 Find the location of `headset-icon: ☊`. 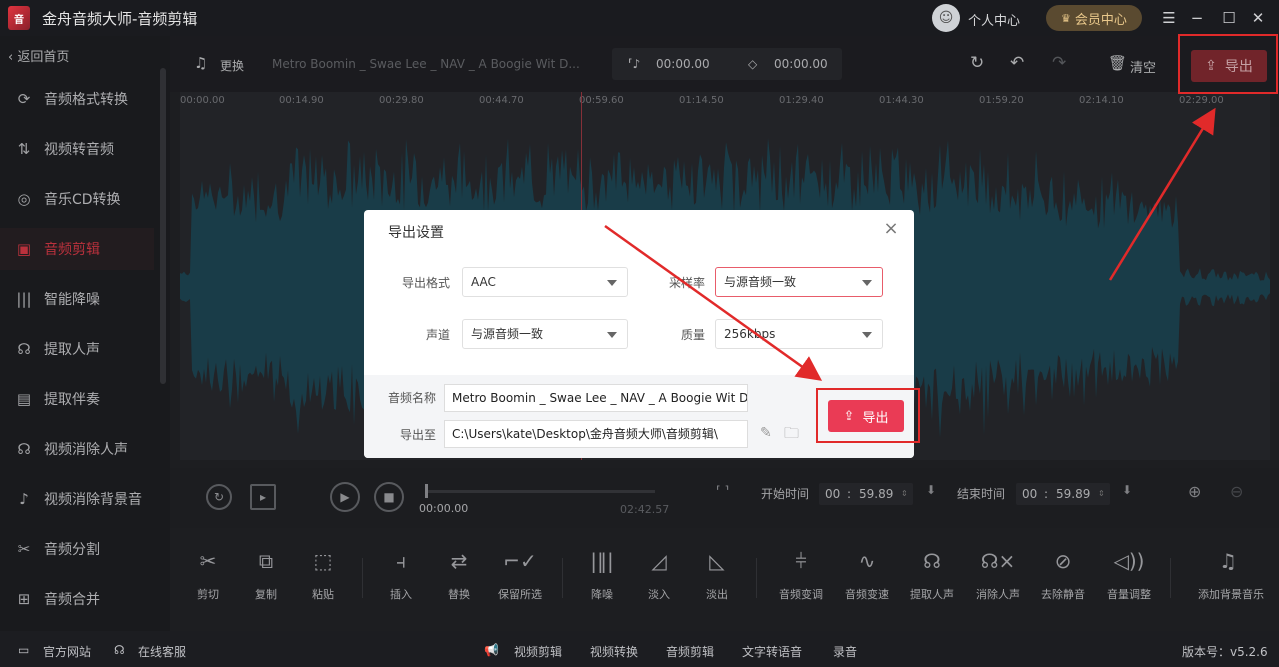

headset-icon: ☊ is located at coordinates (119, 650).